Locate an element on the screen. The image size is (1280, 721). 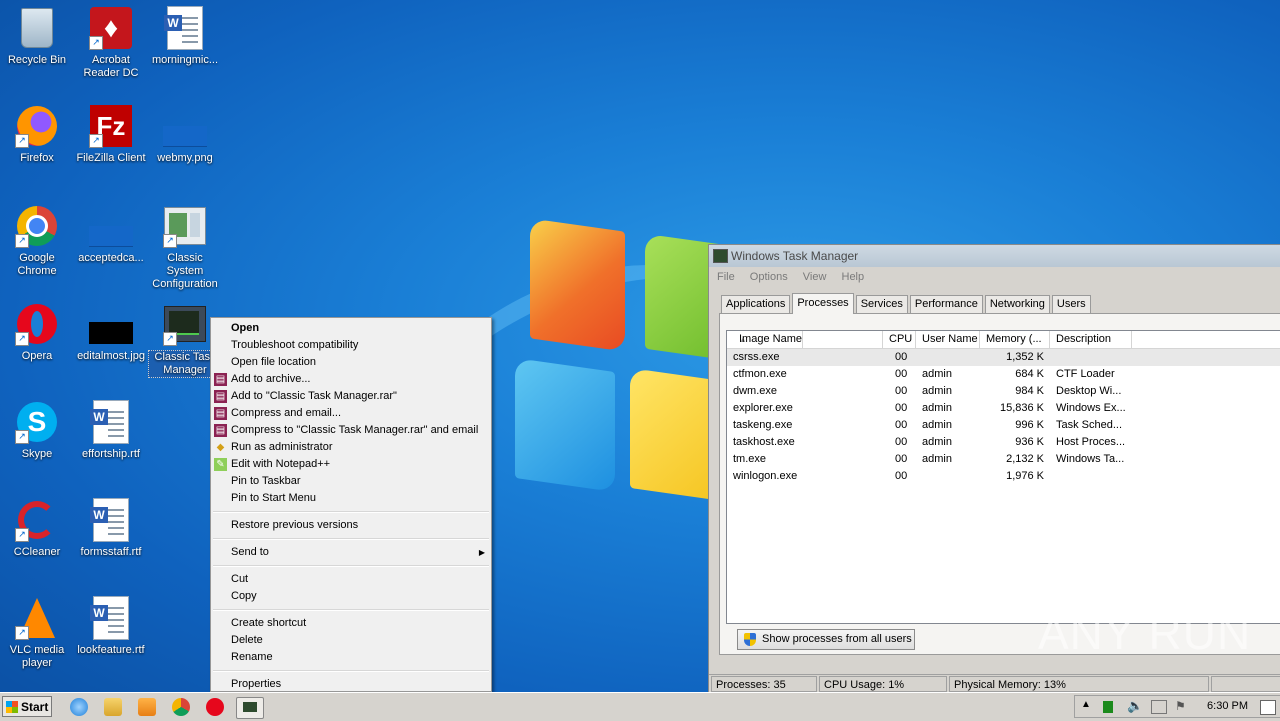
menu-item-label: Add to "Classic Task Manager.rar" is located at coordinates (314, 396).